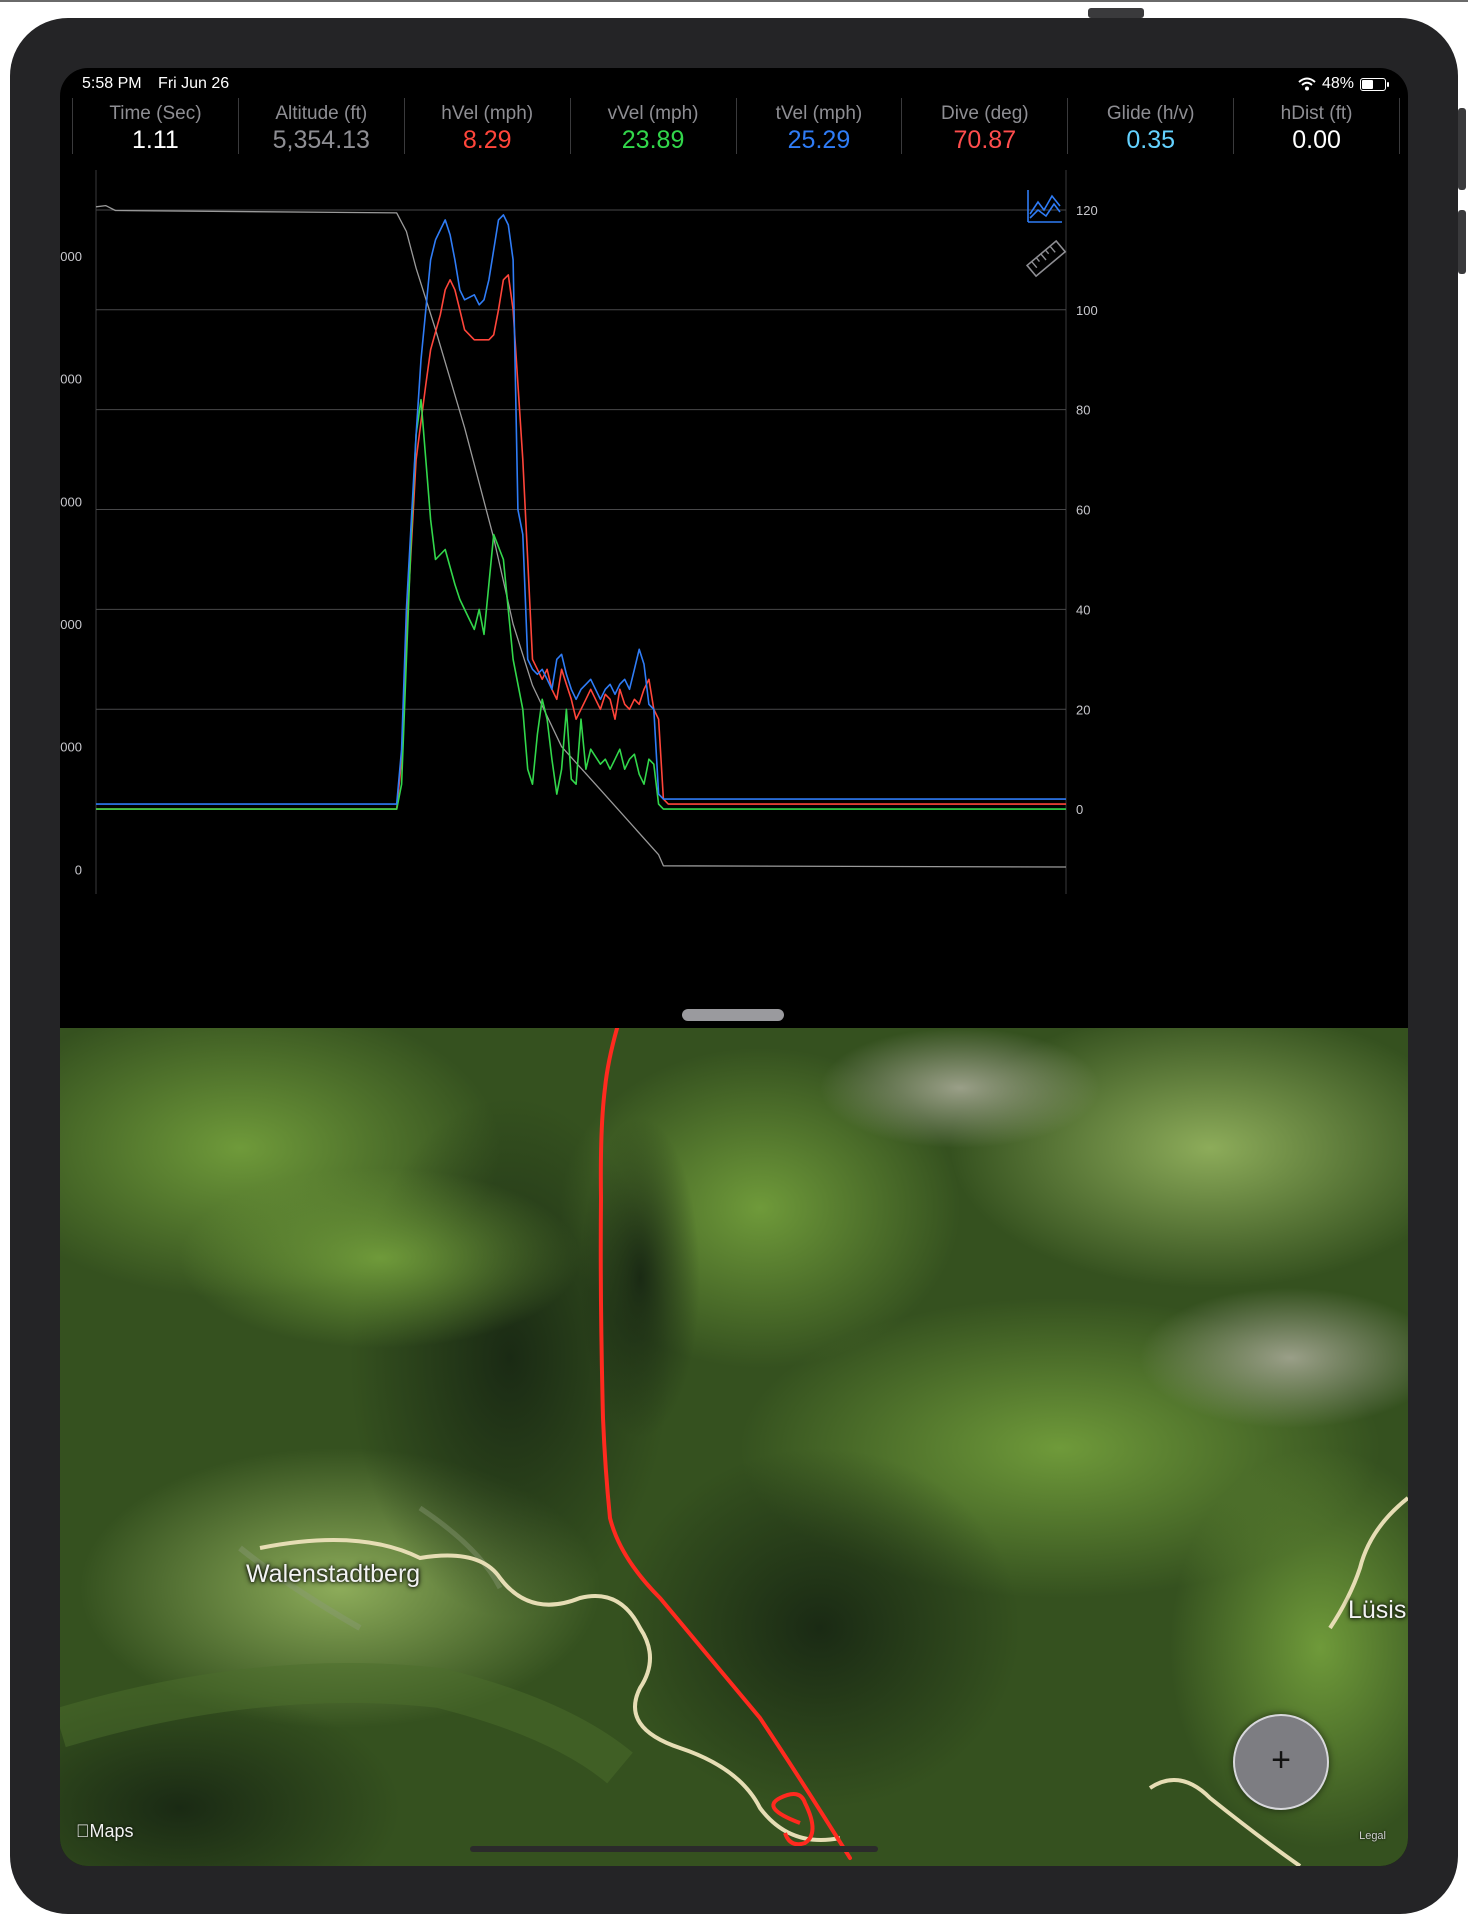 Image resolution: width=1468 pixels, height=1922 pixels. I want to click on right-tick-label: 40, so click(1083, 609).